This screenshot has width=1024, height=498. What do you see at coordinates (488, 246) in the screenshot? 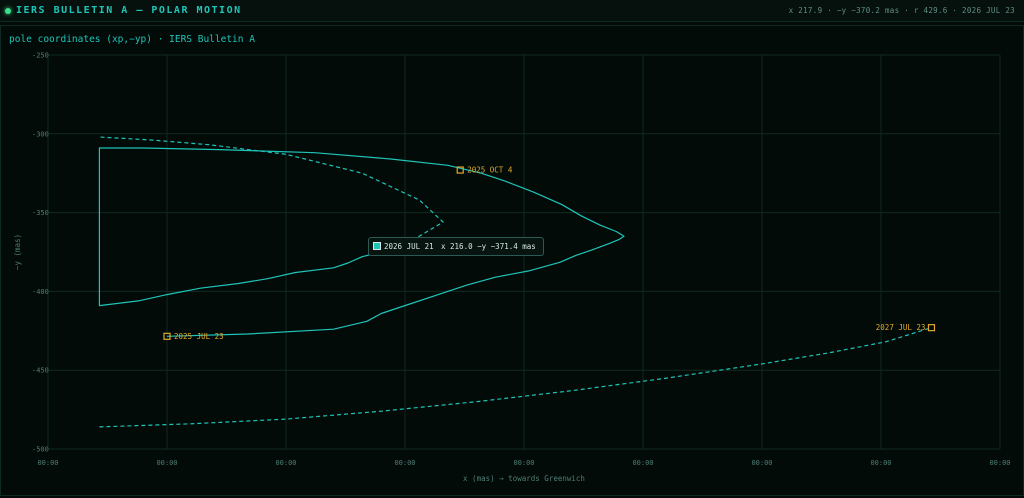
I see `tooltip-value: x 216.0 −y −371.4 mas` at bounding box center [488, 246].